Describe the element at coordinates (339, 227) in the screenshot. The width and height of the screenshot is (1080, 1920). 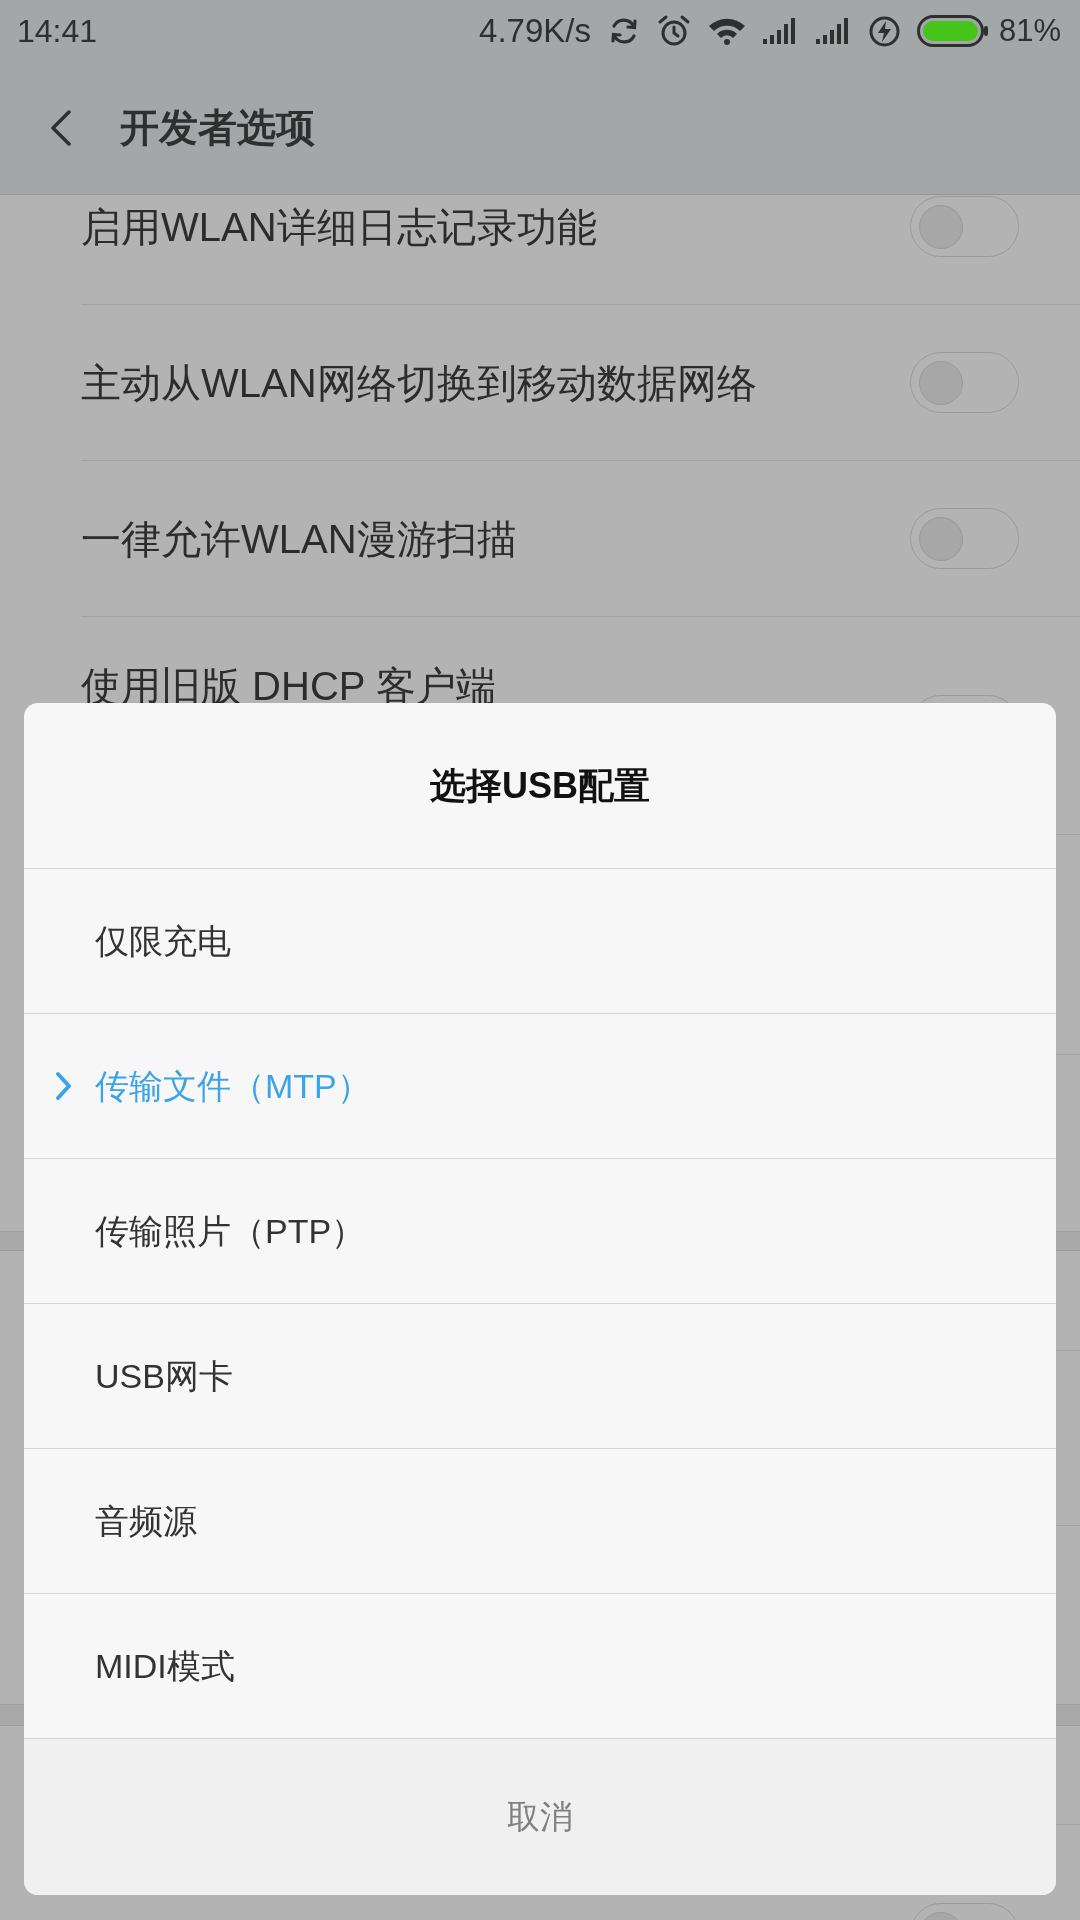
I see `setting-title: 启用WLAN详细日志记录功能` at that location.